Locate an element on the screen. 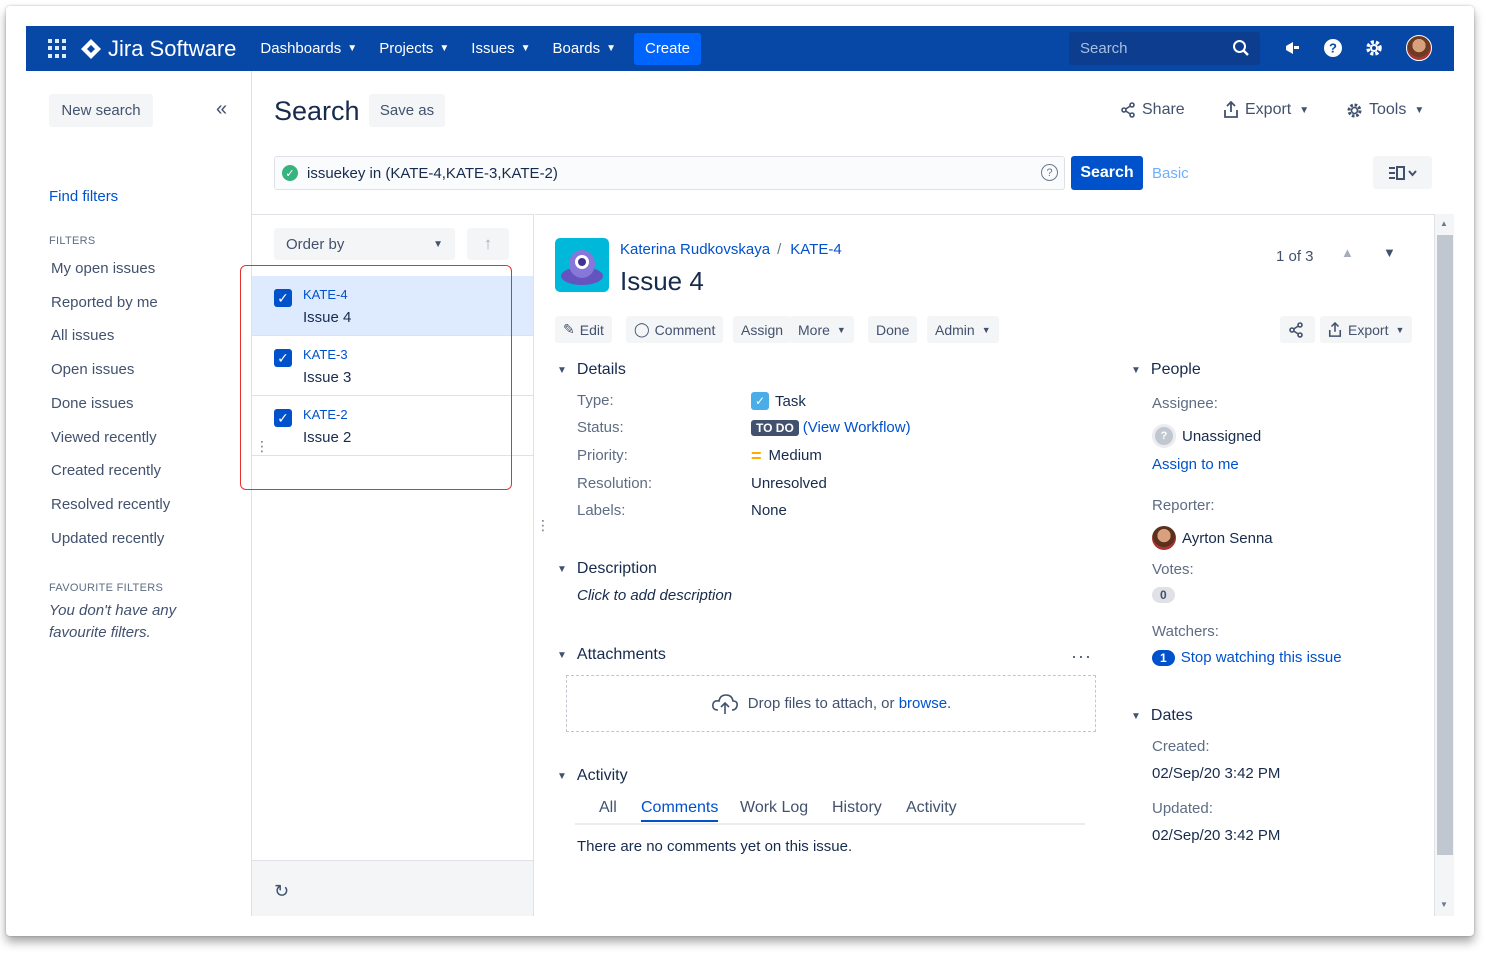 The height and width of the screenshot is (965, 1488). help-icon: ? is located at coordinates (1333, 48).